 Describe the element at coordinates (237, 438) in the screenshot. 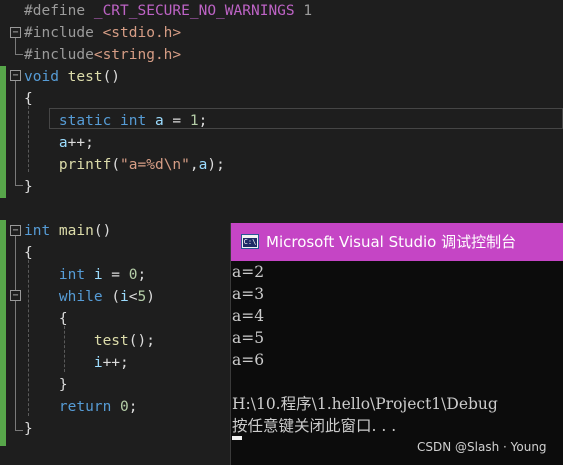

I see `console-cursor` at that location.